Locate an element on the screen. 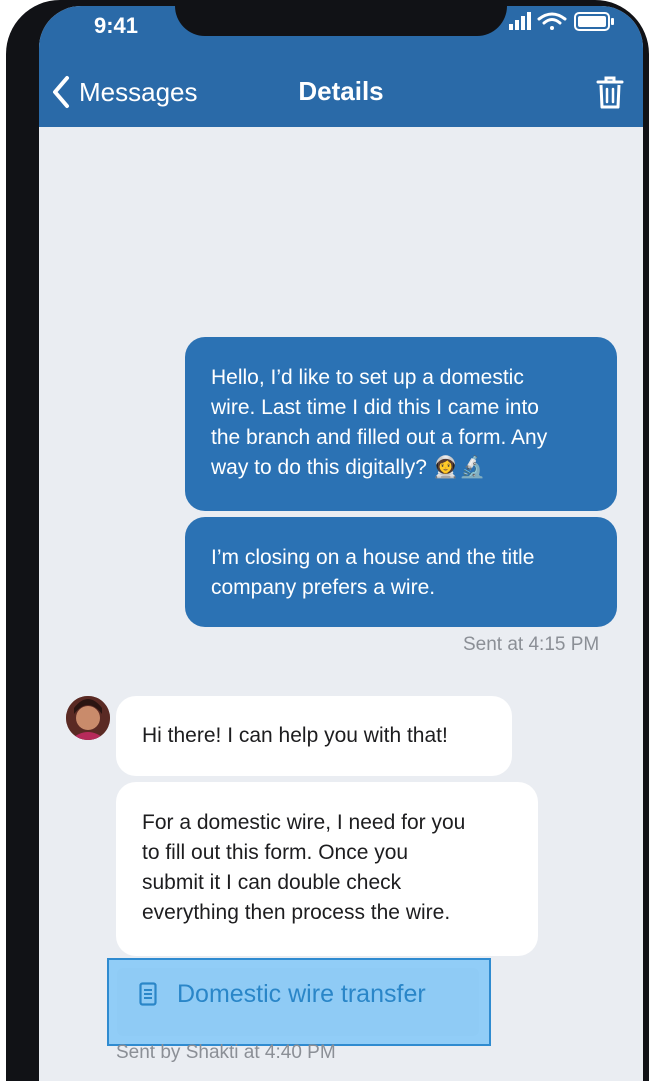 The width and height of the screenshot is (655, 1081). page-title: Details is located at coordinates (341, 91).